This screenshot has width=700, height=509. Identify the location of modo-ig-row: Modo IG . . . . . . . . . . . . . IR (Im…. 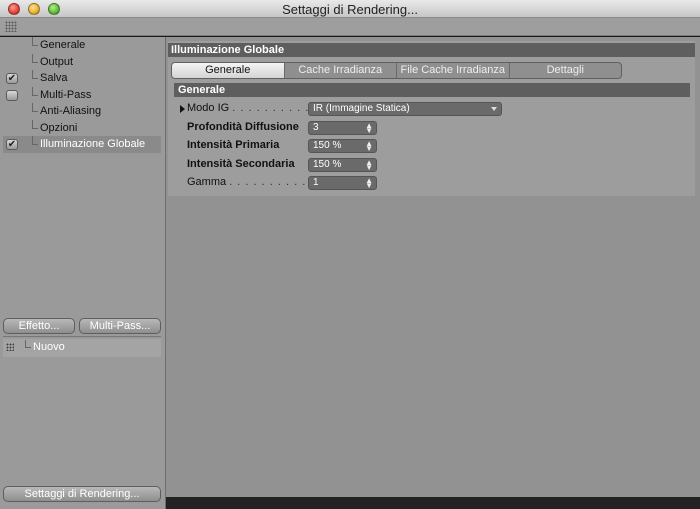
(427, 109).